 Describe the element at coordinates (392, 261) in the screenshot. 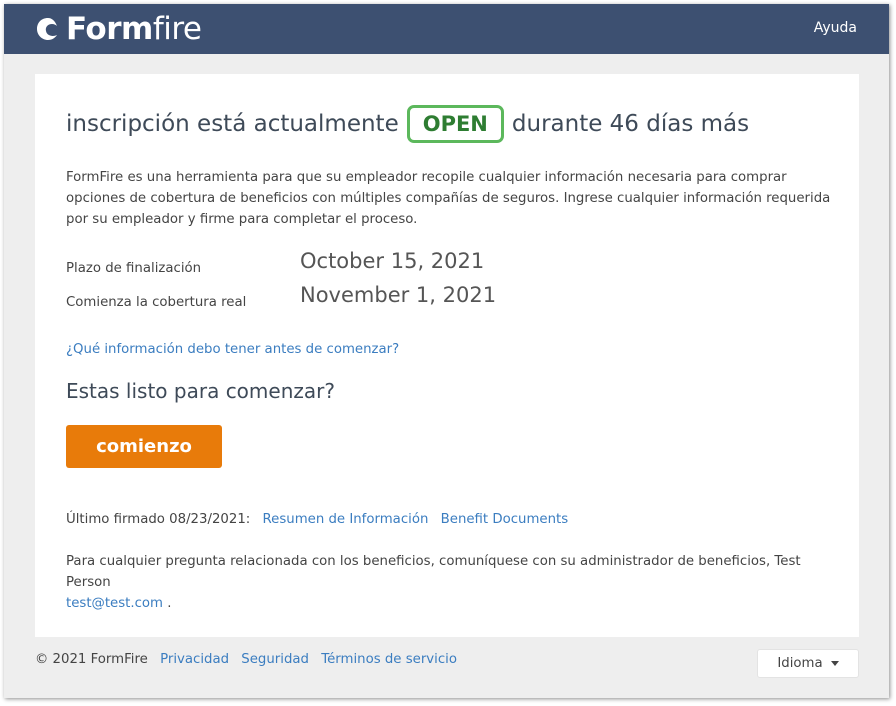

I see `deadline-value: October 15, 2021` at that location.